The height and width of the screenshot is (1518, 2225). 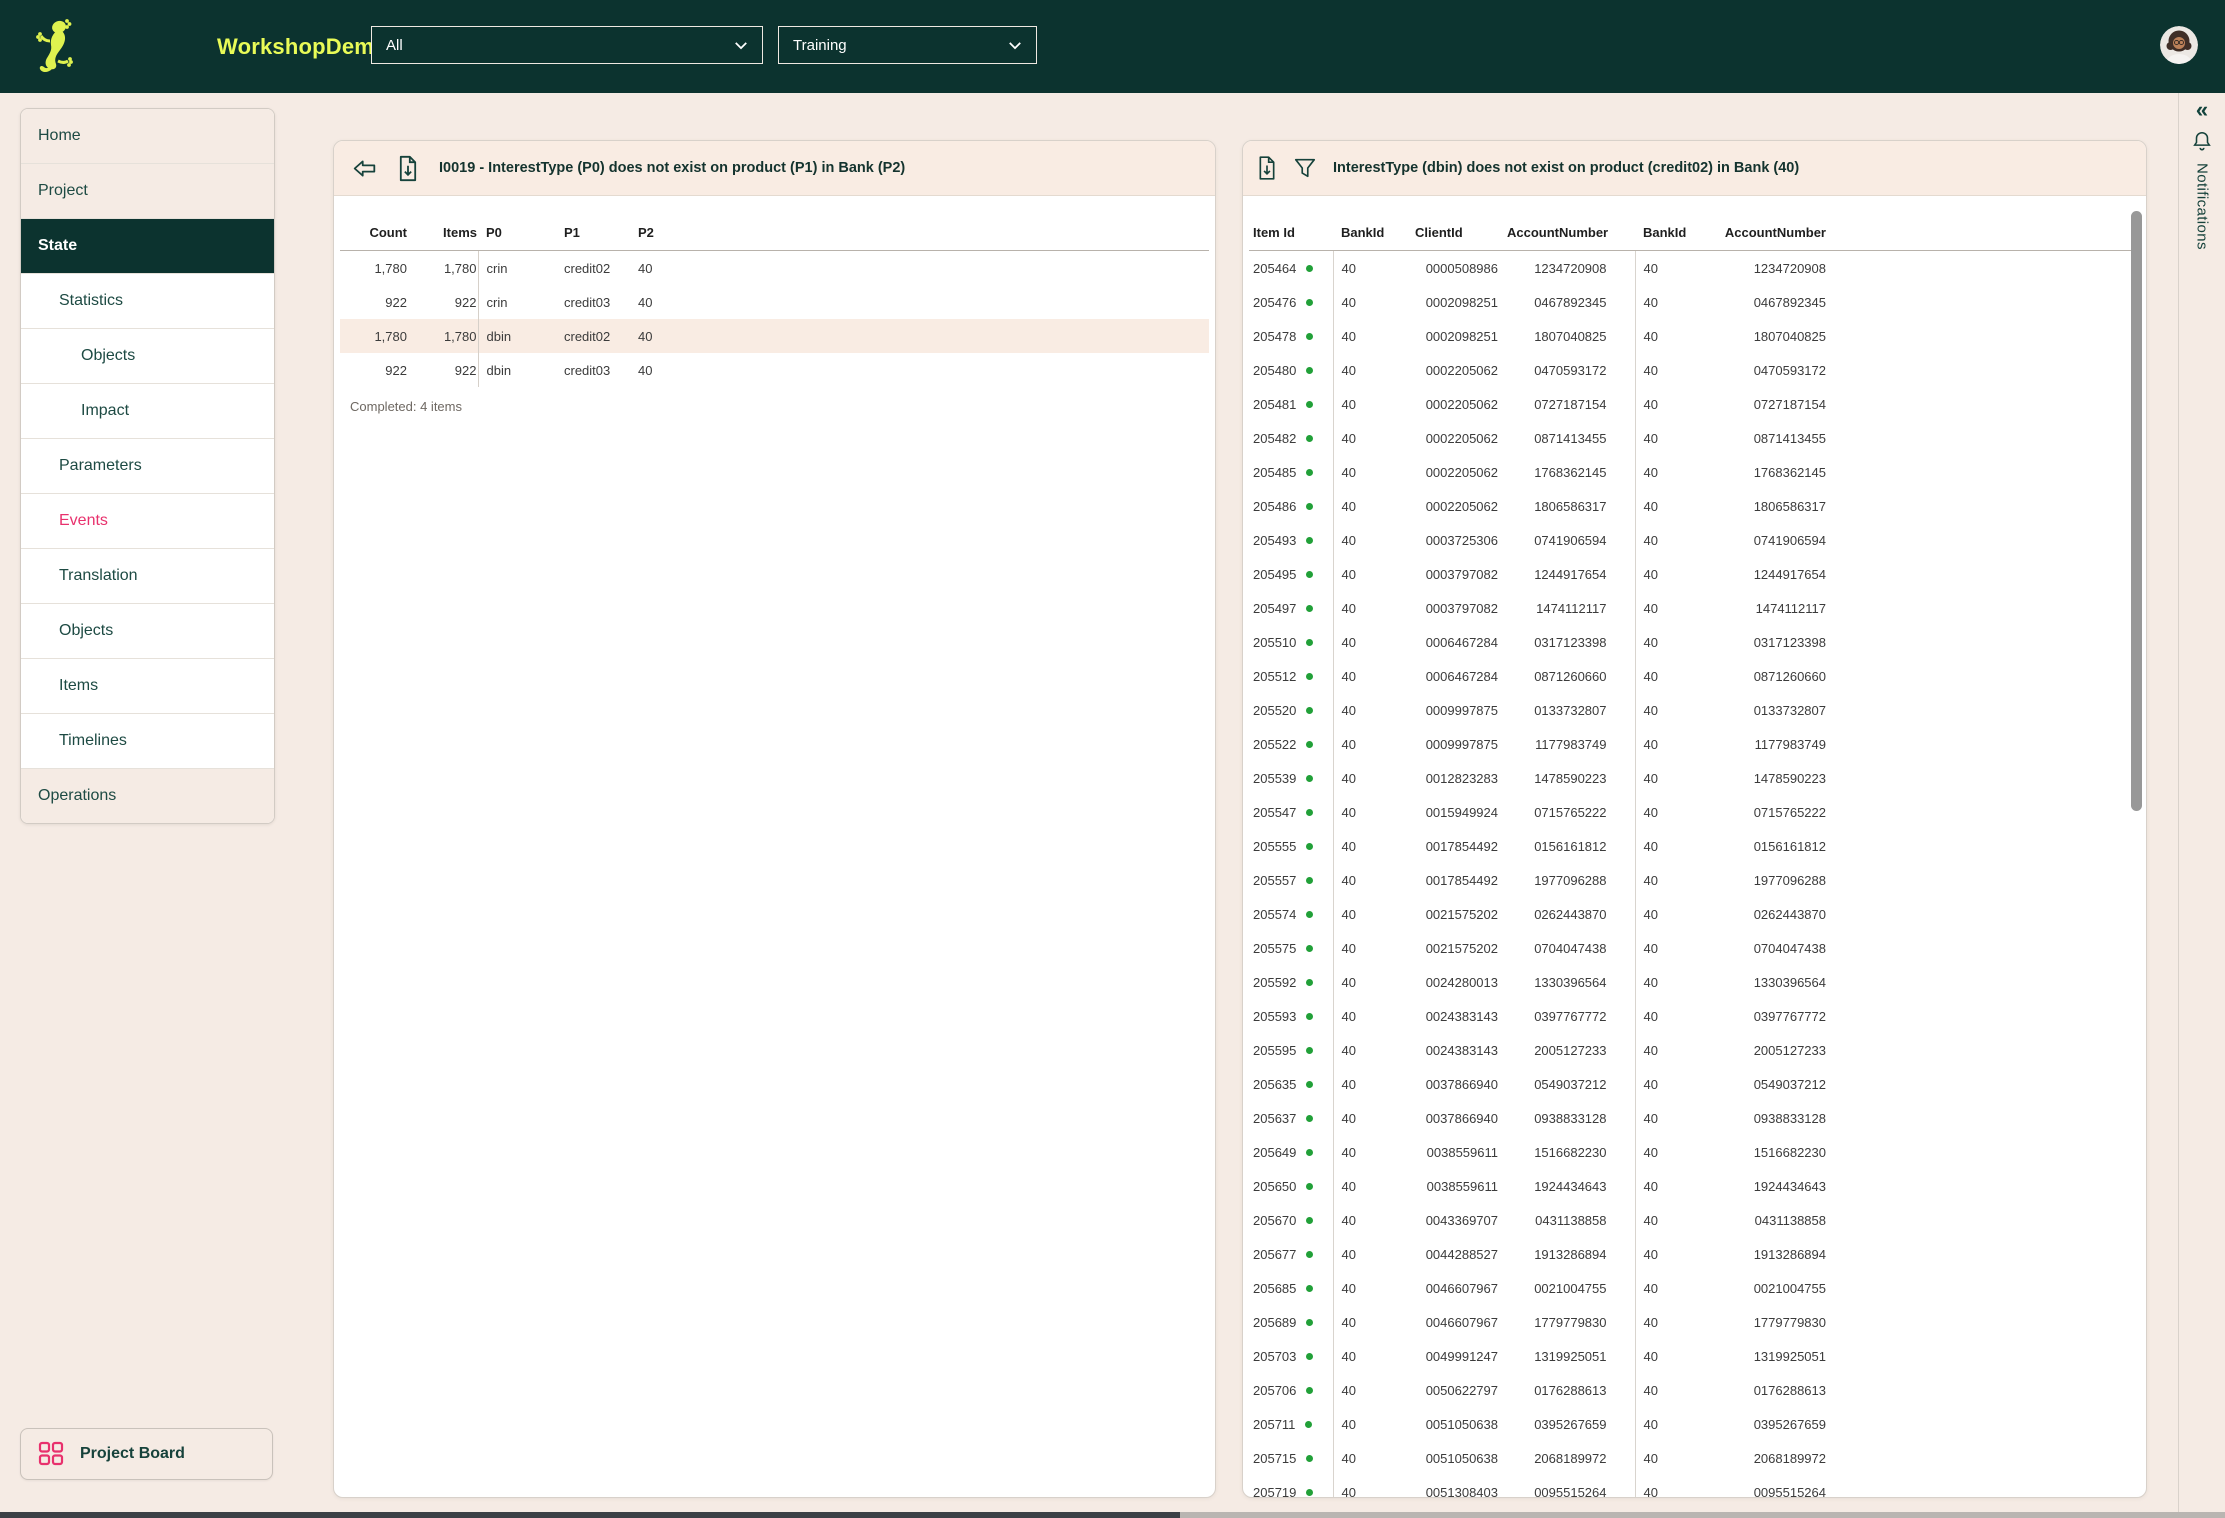 I want to click on column-header: Count, so click(x=374, y=233).